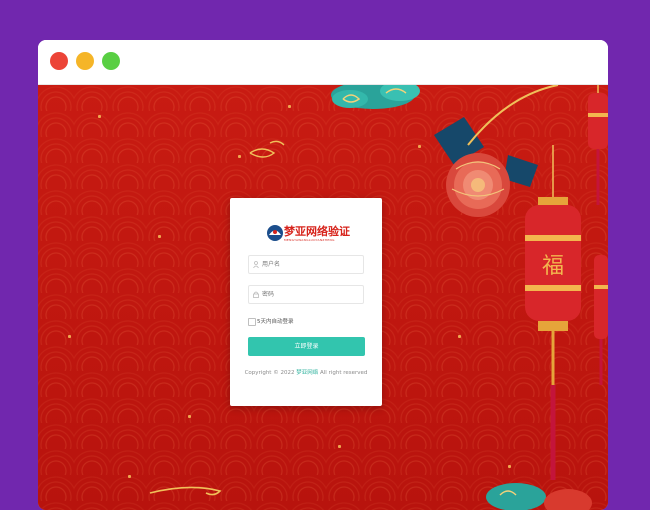 The image size is (650, 510). I want to click on password-input, so click(311, 294).